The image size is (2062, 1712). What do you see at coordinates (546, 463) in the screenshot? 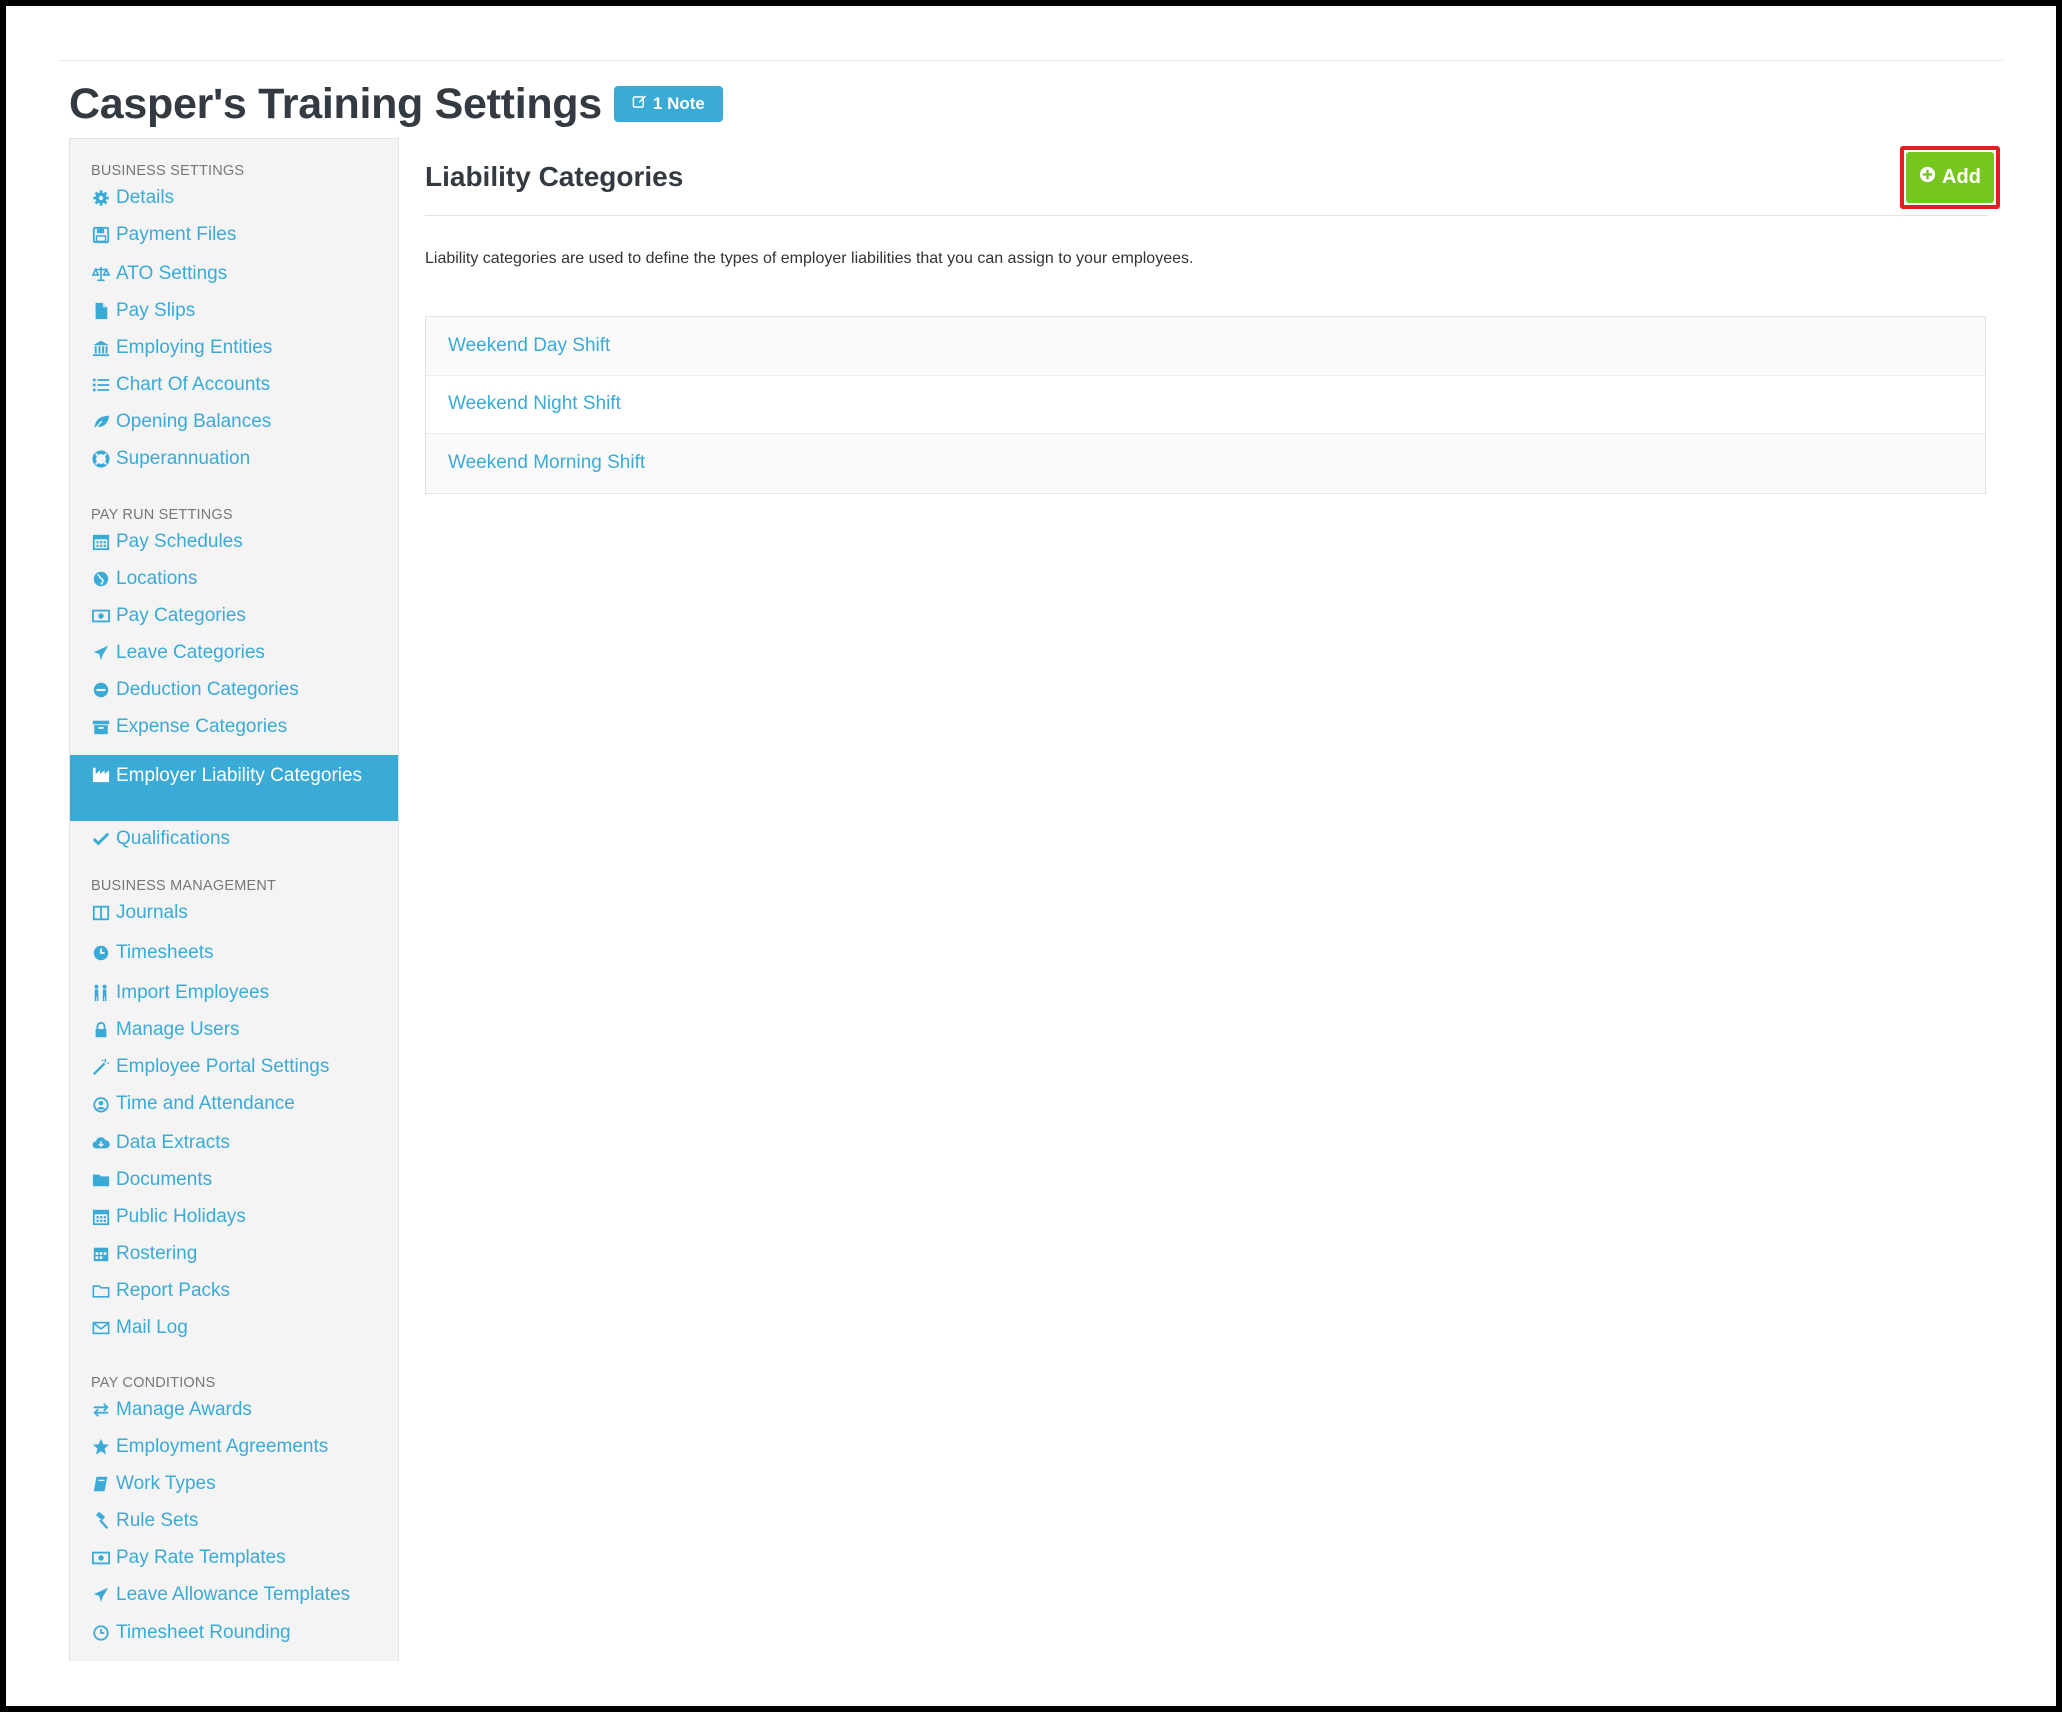
I see `list-item-link: Weekend Morning Shift` at bounding box center [546, 463].